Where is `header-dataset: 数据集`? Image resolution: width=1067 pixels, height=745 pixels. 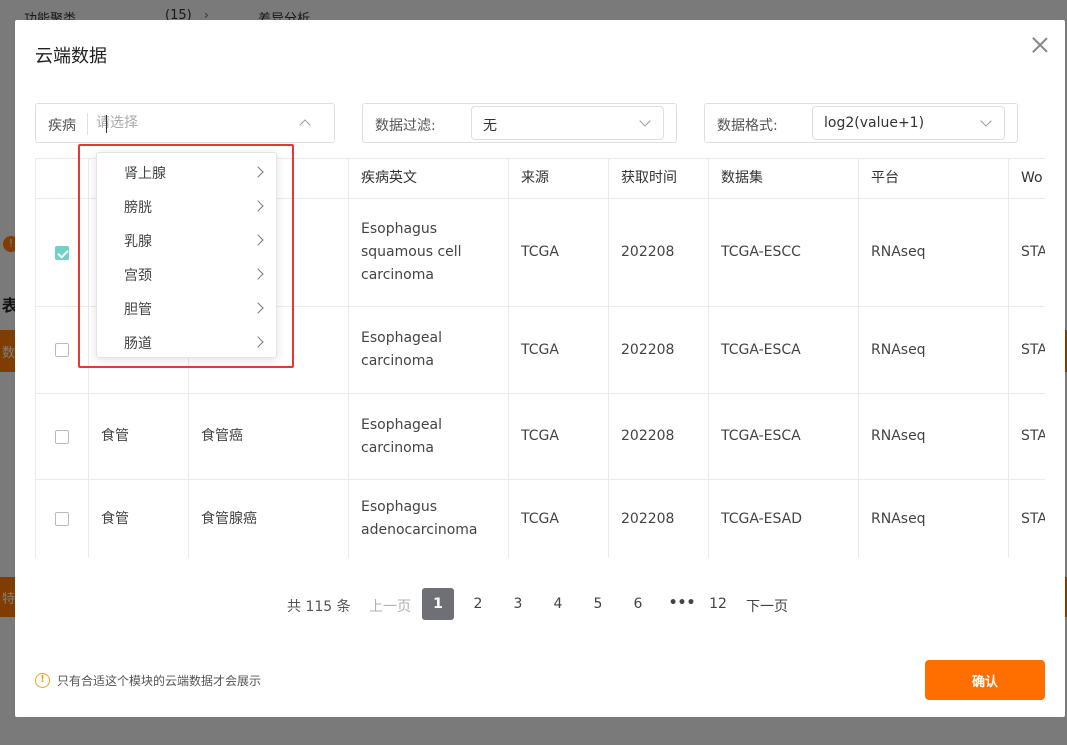 header-dataset: 数据集 is located at coordinates (784, 178).